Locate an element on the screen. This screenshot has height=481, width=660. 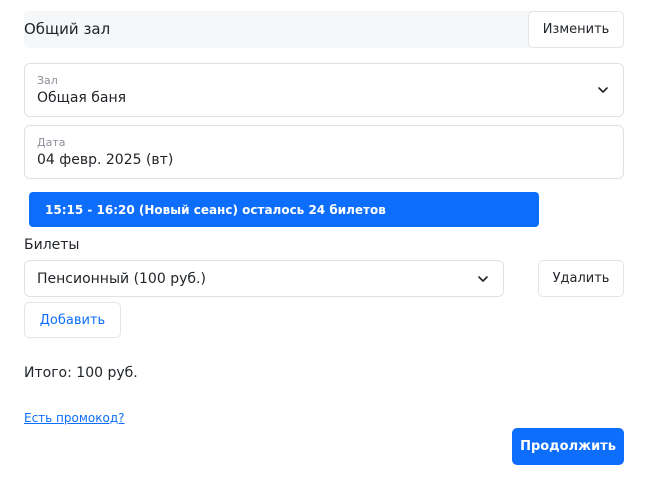
hall-title: Общий зал is located at coordinates (67, 29).